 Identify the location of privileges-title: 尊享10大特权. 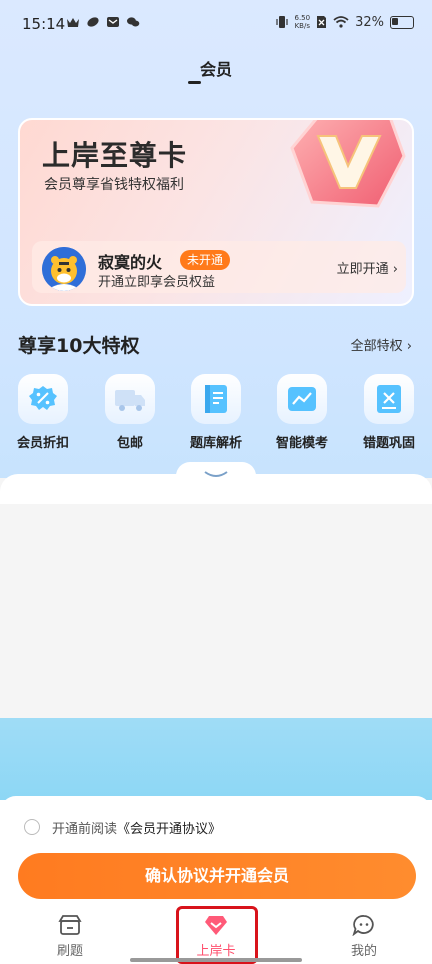
(79, 346).